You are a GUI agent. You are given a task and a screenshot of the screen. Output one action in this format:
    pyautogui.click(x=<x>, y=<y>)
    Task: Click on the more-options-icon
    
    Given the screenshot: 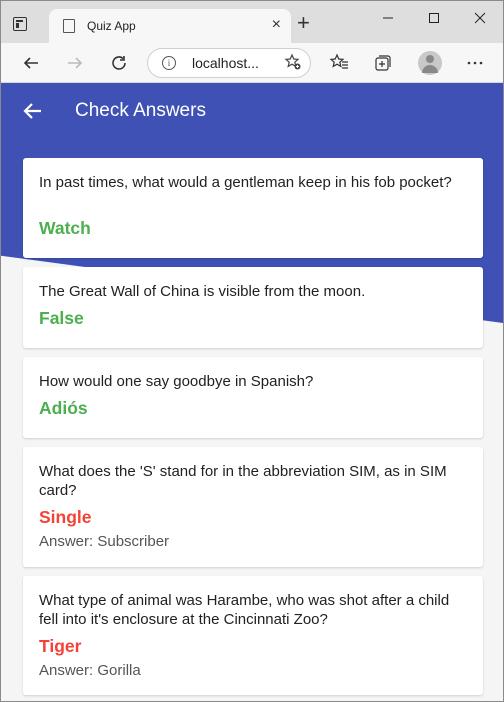 What is the action you would take?
    pyautogui.click(x=475, y=63)
    